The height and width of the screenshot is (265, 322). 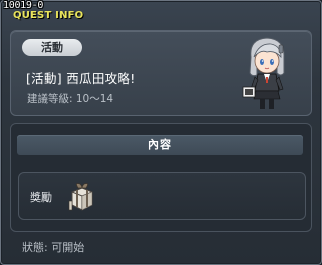 I want to click on window-title: QUEST INFO, so click(x=48, y=15).